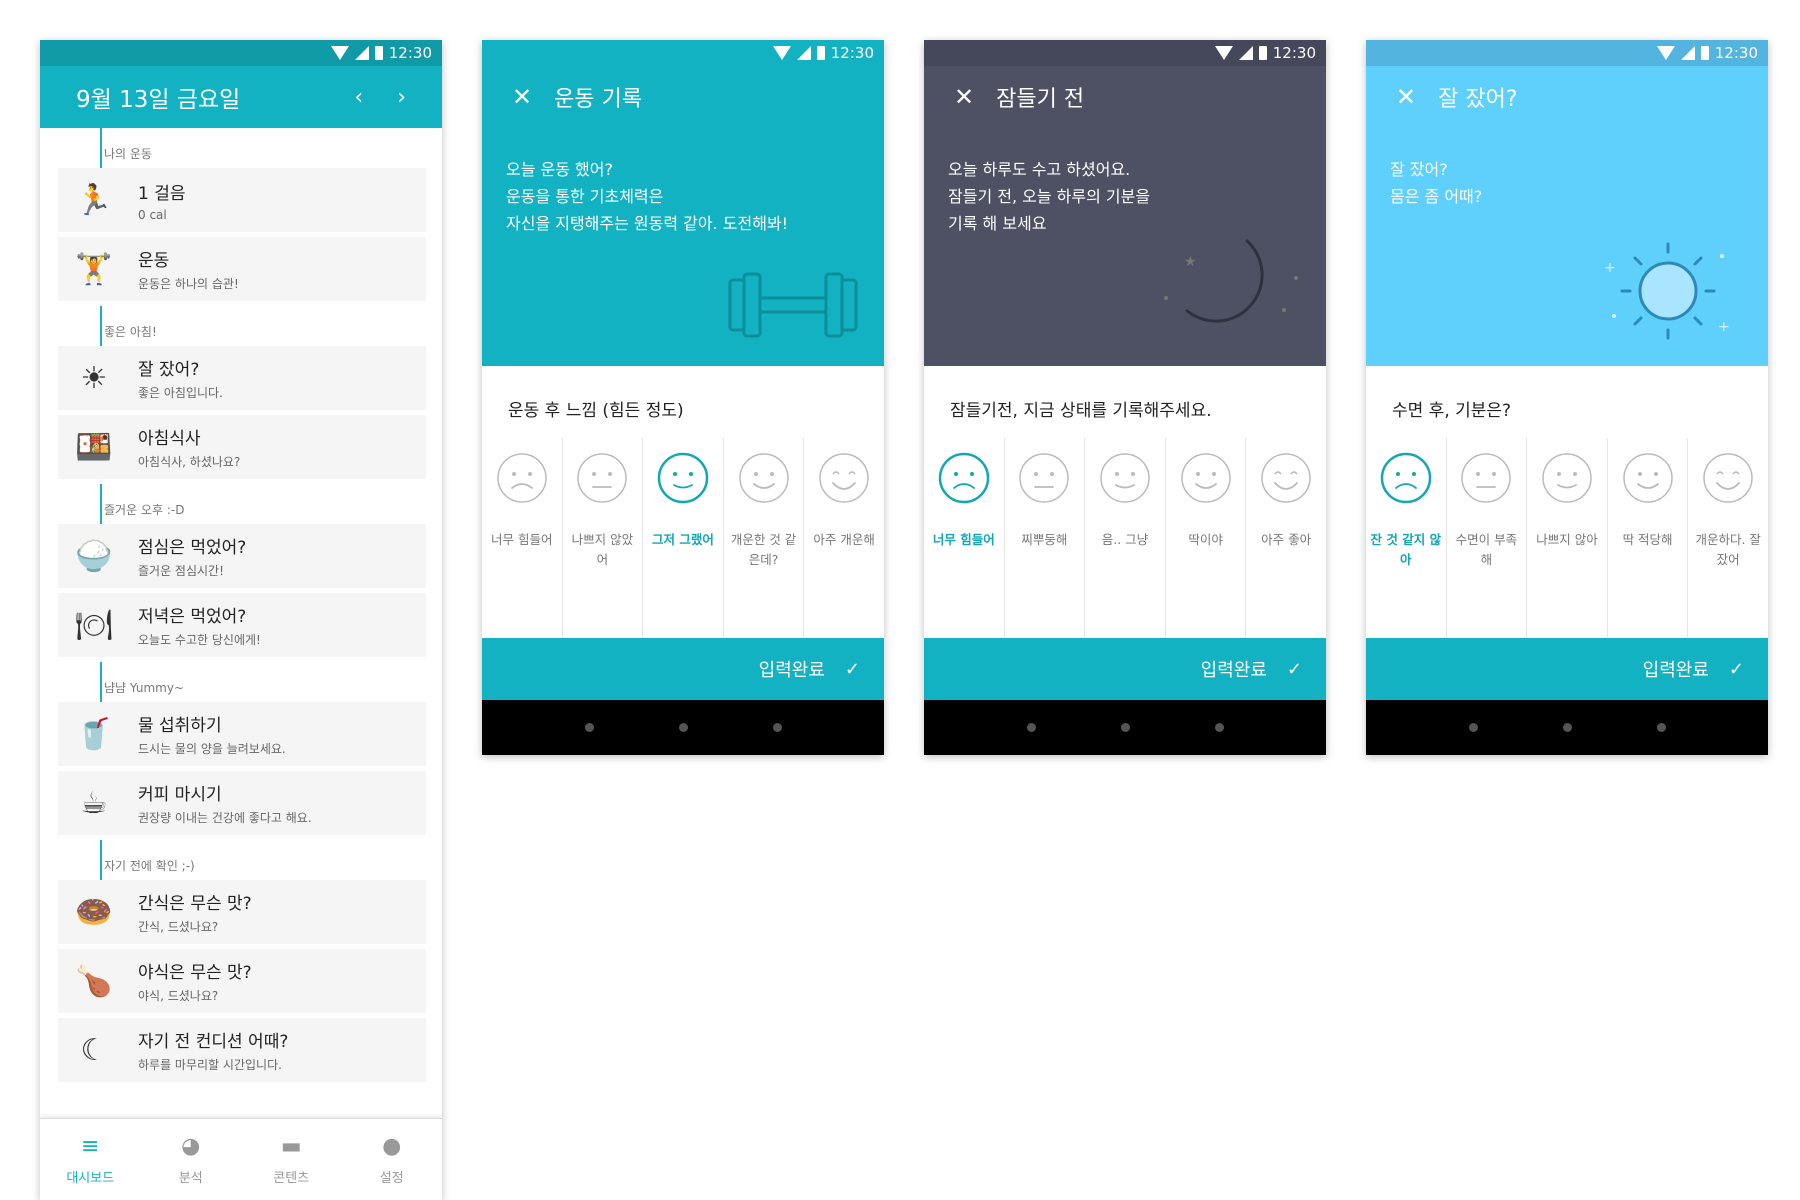 Image resolution: width=1800 pixels, height=1200 pixels. What do you see at coordinates (90, 1146) in the screenshot?
I see `dashboard-icon: ≡` at bounding box center [90, 1146].